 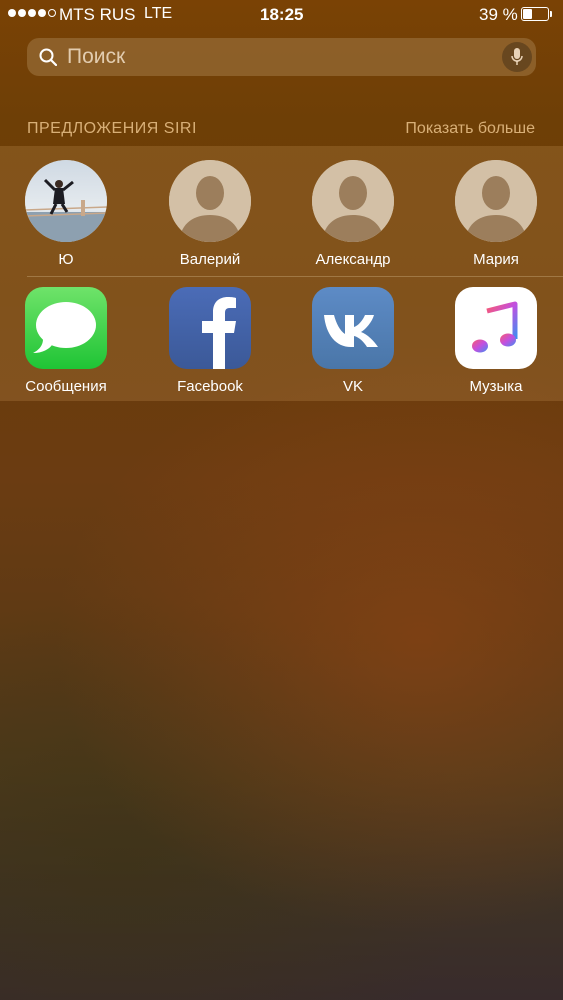 I want to click on dictation-button, so click(x=517, y=57).